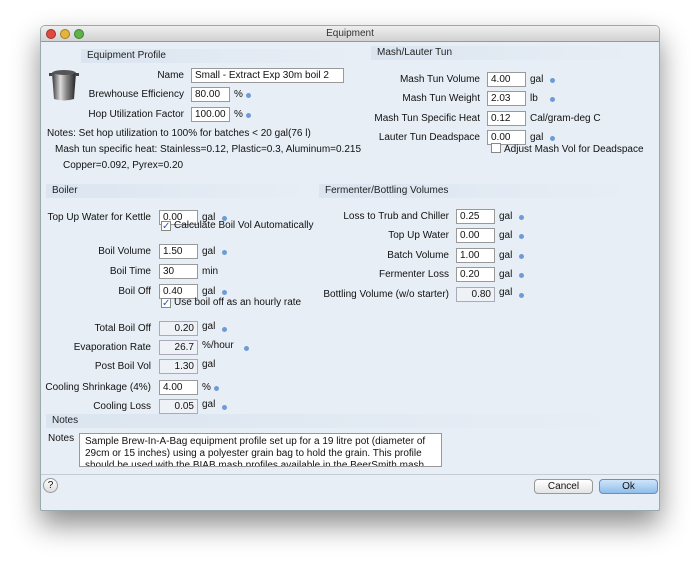  I want to click on mash-row-1-unit: lb, so click(534, 98).